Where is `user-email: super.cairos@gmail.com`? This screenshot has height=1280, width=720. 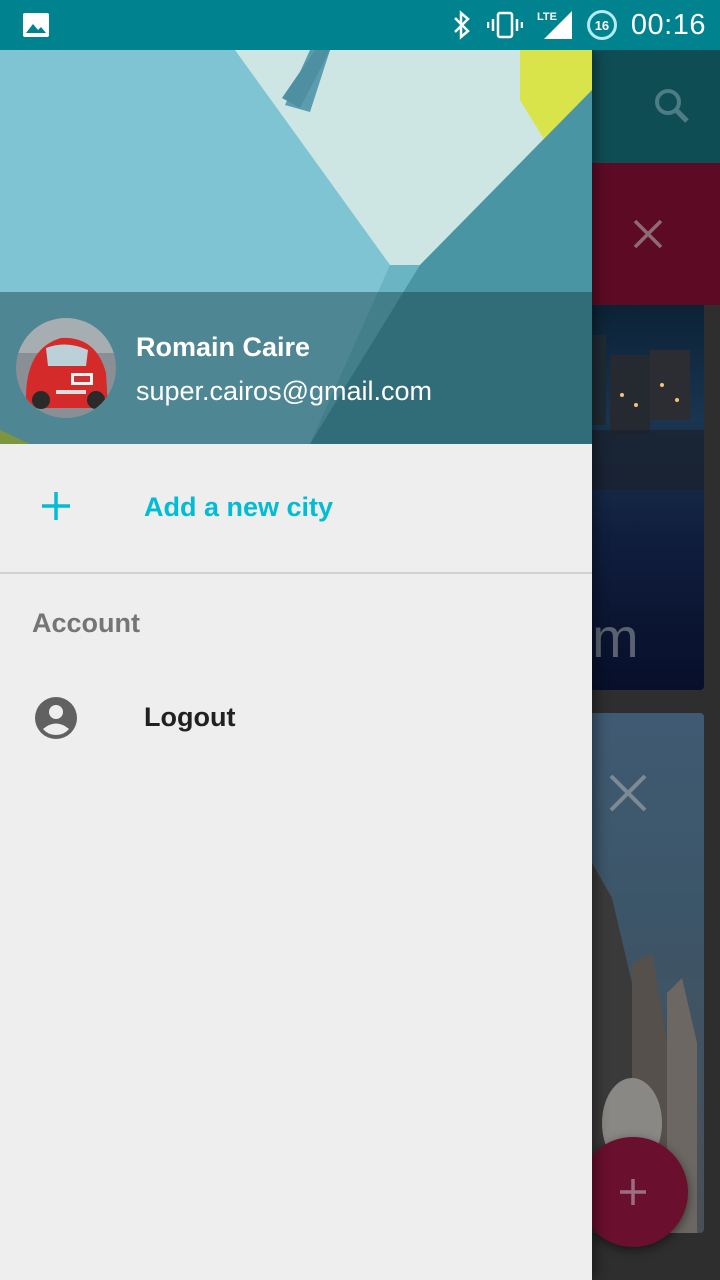 user-email: super.cairos@gmail.com is located at coordinates (284, 391).